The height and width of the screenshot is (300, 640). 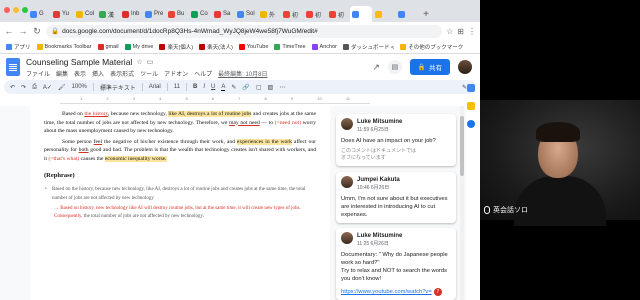 What do you see at coordinates (242, 73) in the screenshot?
I see `last-edit-link: 最終編集: 10月8日` at bounding box center [242, 73].